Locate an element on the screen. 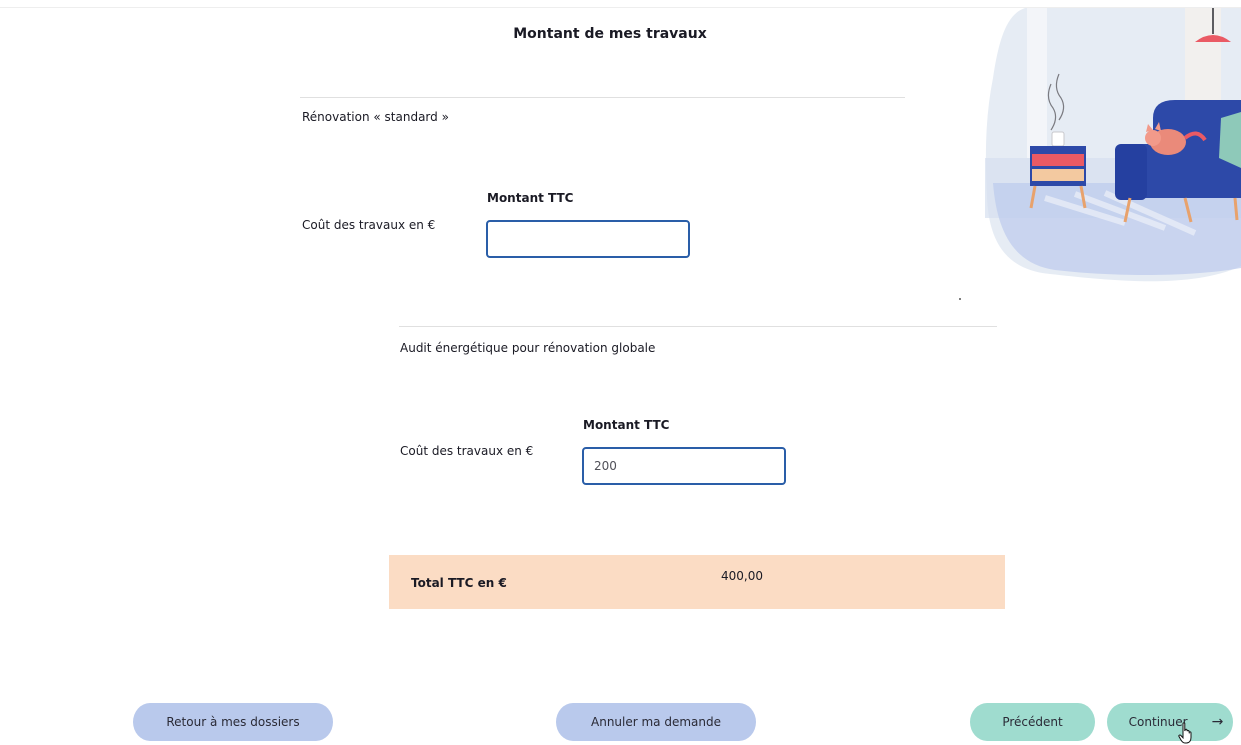  hand-pointer-icon is located at coordinates (1185, 733).